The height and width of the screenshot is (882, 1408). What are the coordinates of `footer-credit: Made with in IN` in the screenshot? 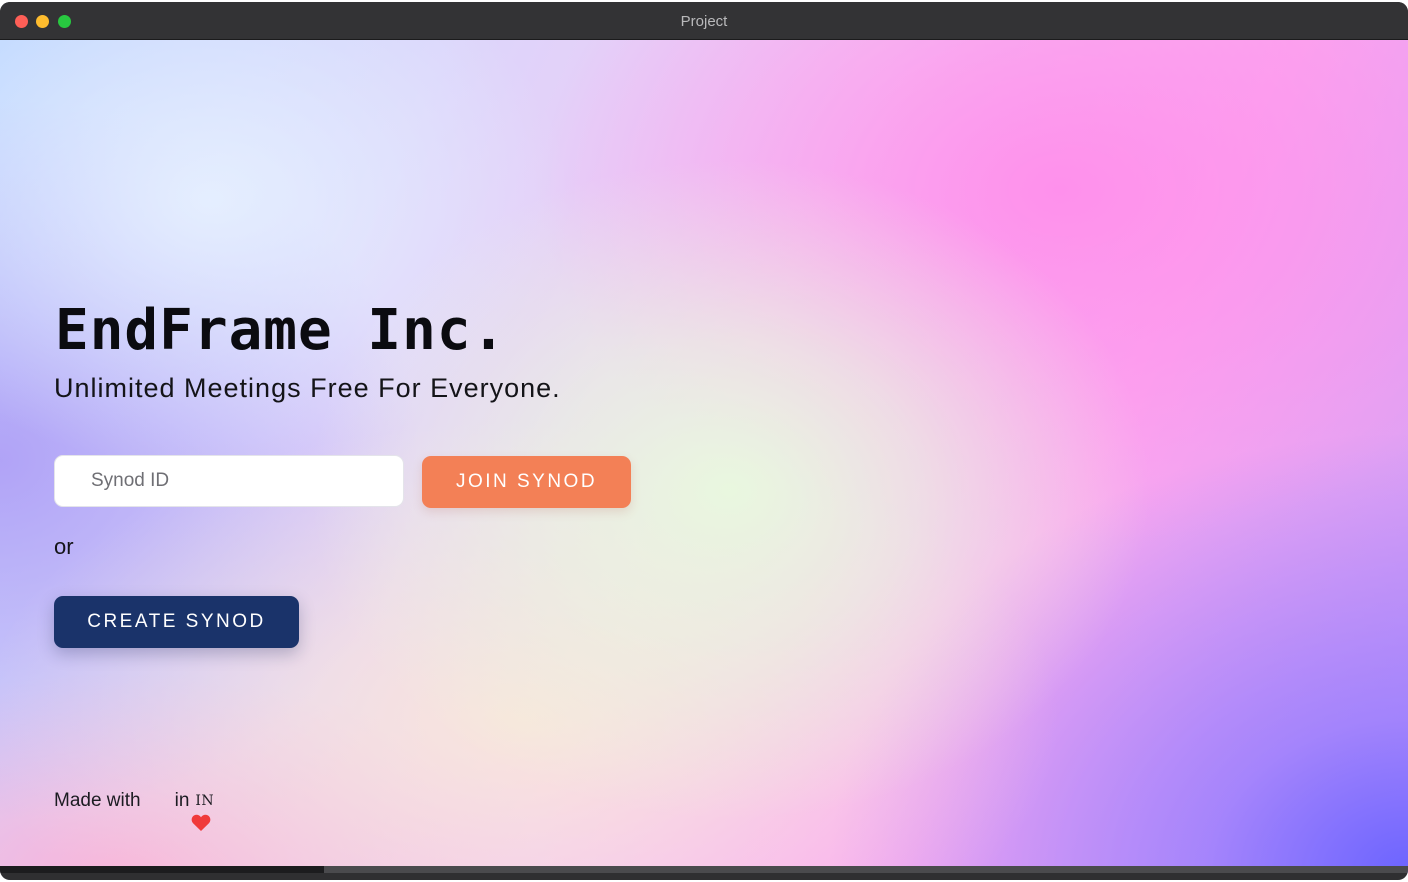 It's located at (134, 810).